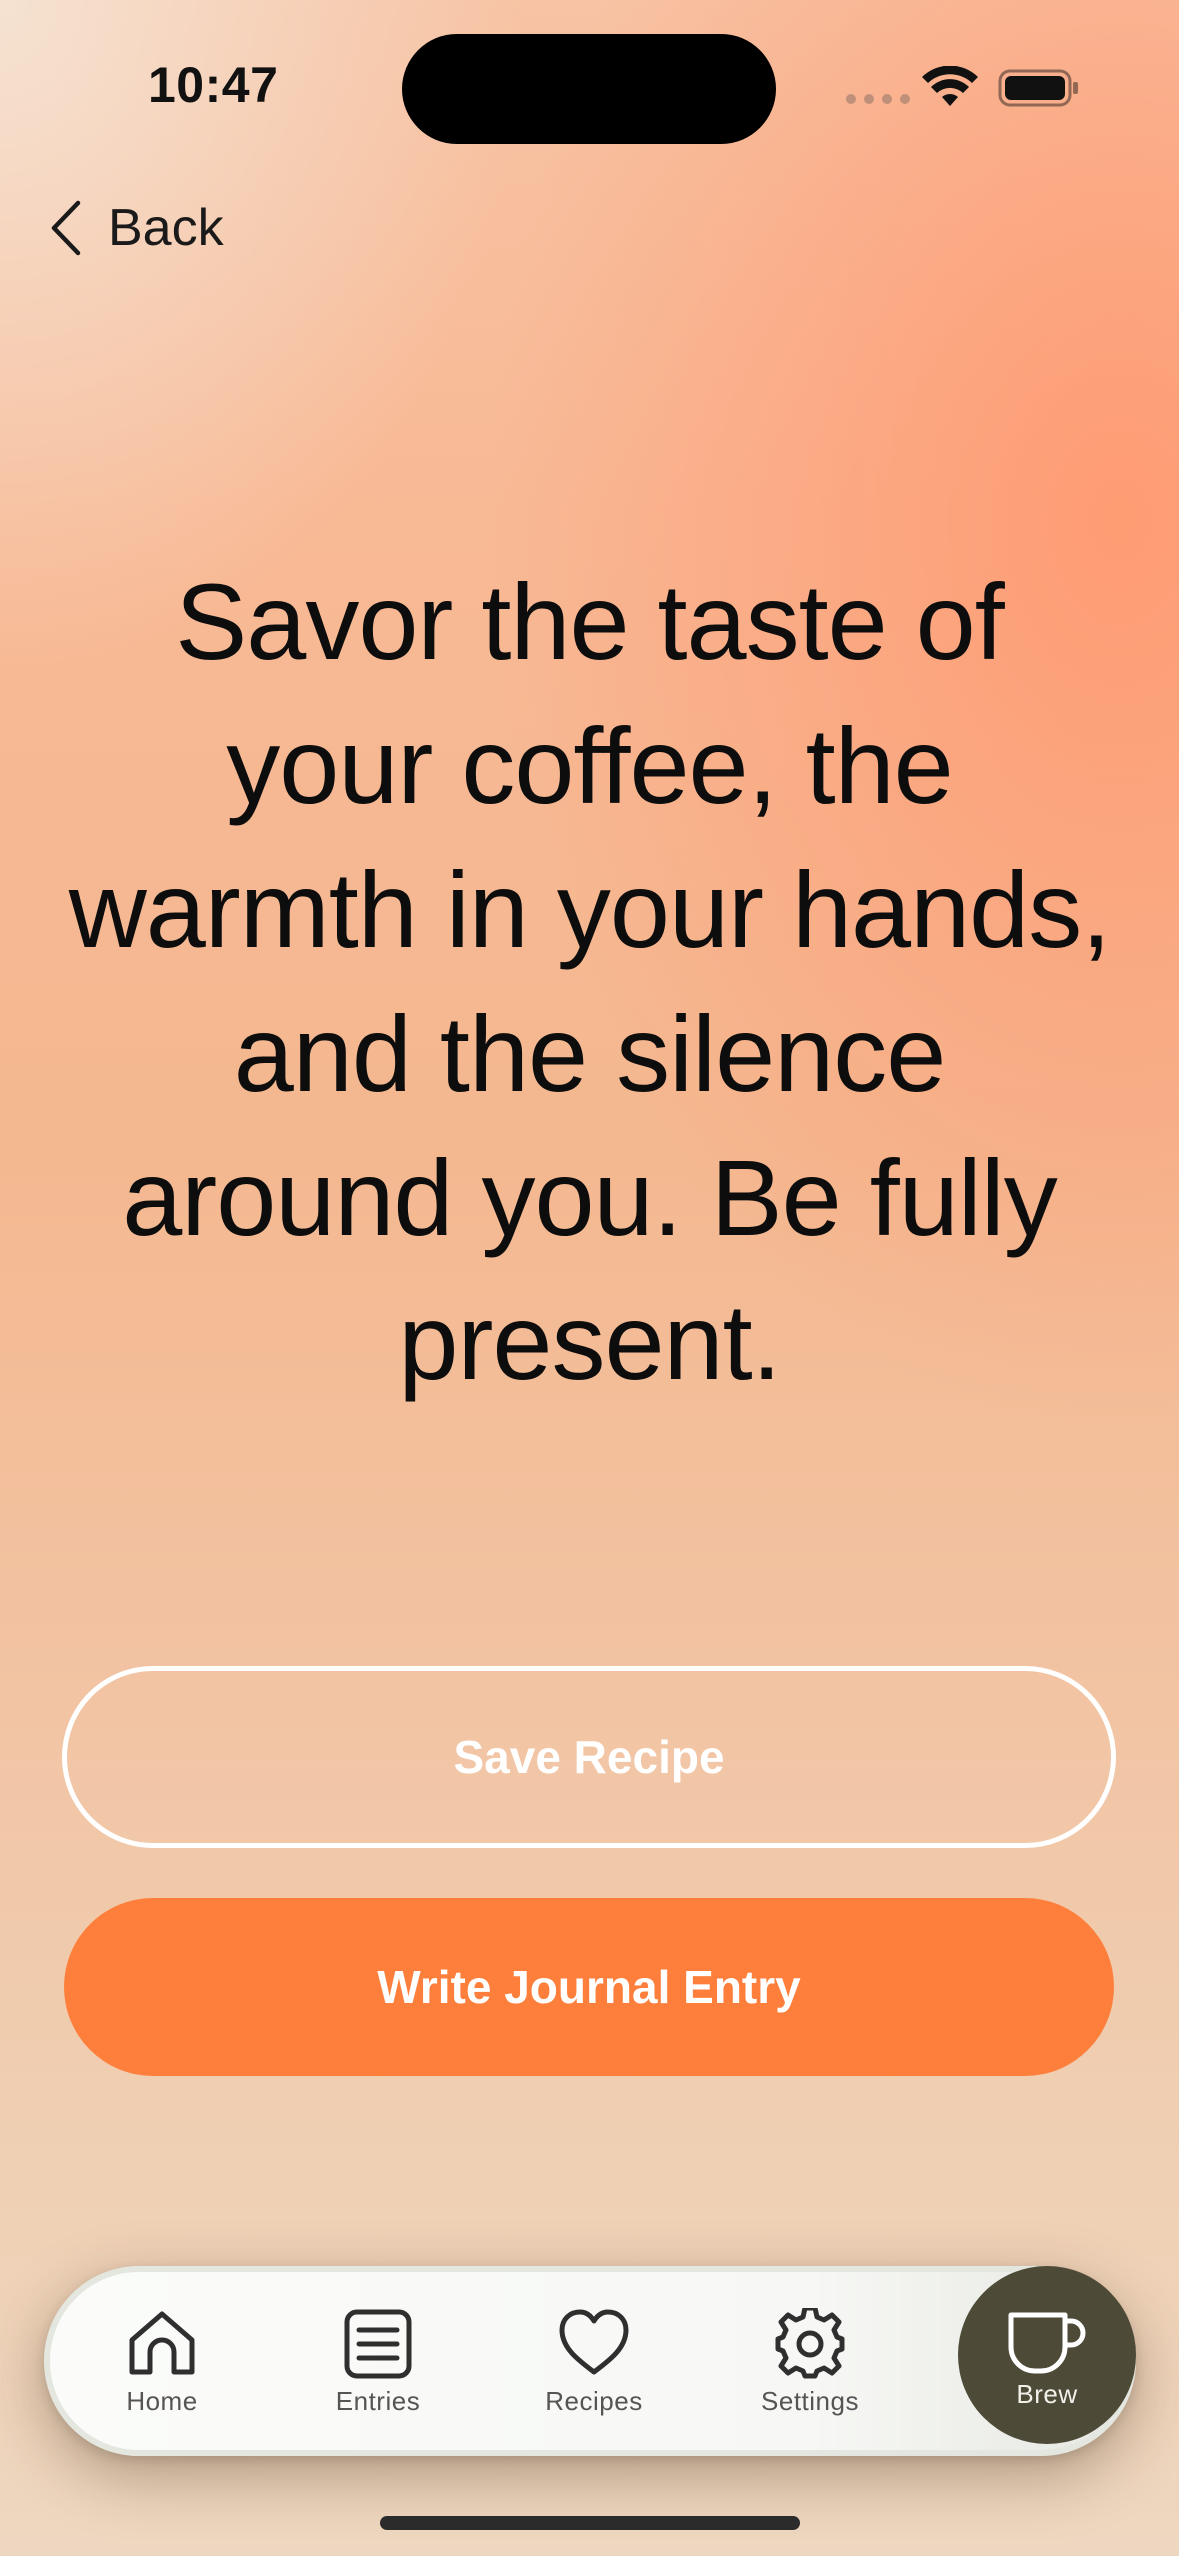  I want to click on save-recipe-button: Save Recipe, so click(589, 1757).